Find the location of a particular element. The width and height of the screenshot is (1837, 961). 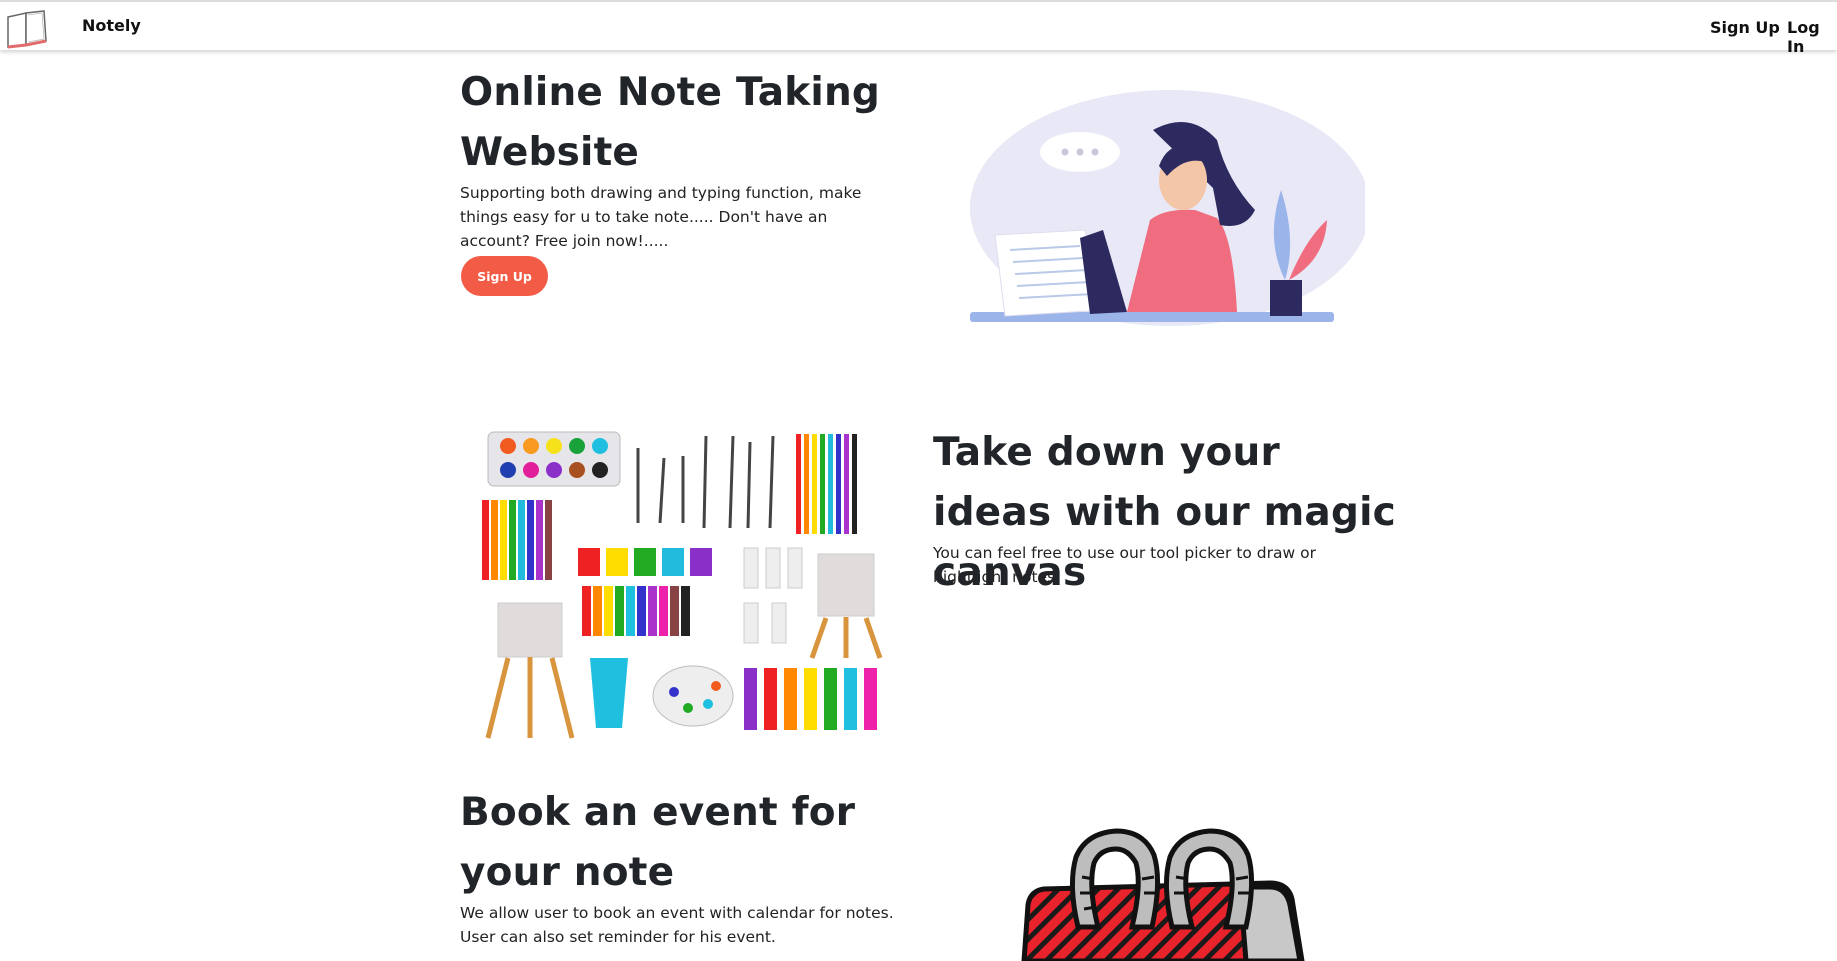

hero-title: Online Note Taking Website is located at coordinates (670, 122).